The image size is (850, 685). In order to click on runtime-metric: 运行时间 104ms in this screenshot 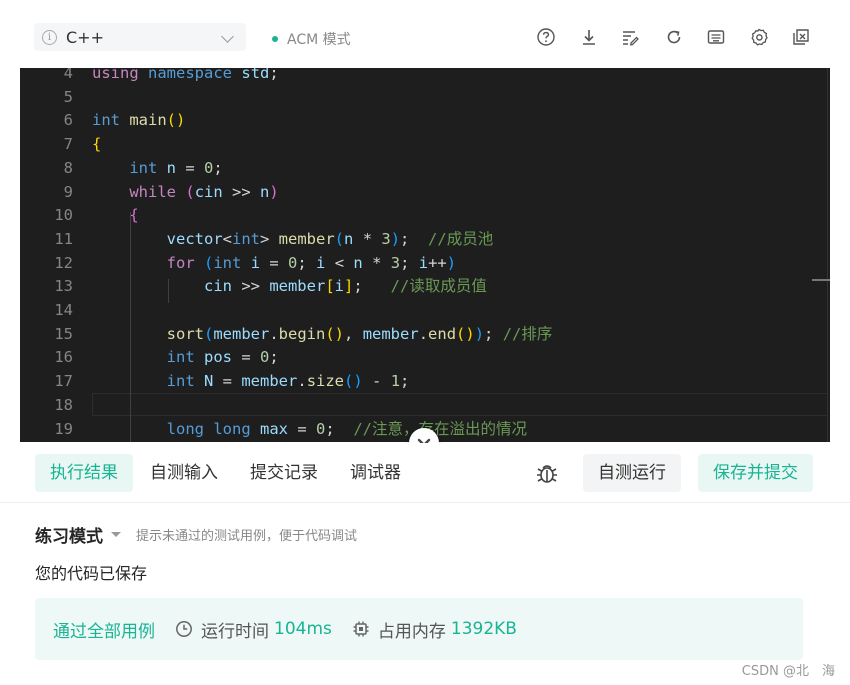, I will do `click(253, 629)`.